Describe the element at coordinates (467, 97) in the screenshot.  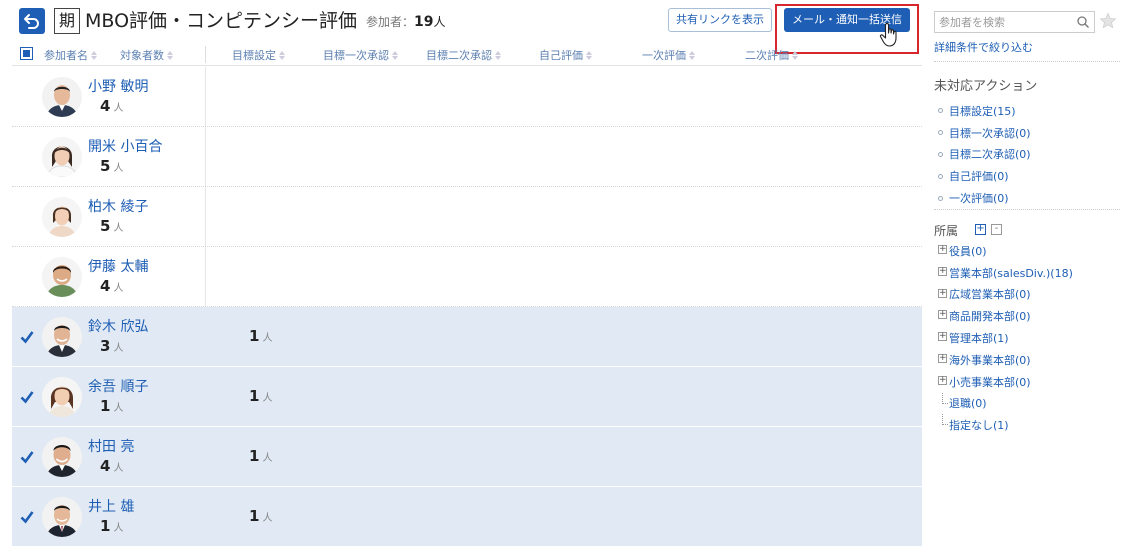
I see `table-row: 小野 敏明 4人` at that location.